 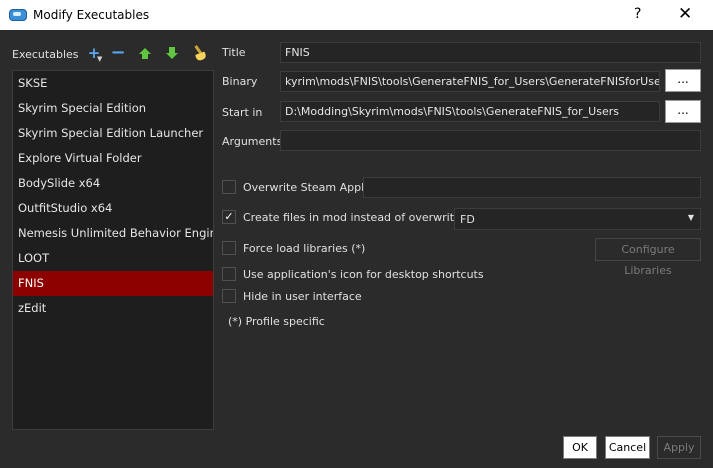 What do you see at coordinates (580, 447) in the screenshot?
I see `ok-button: OK` at bounding box center [580, 447].